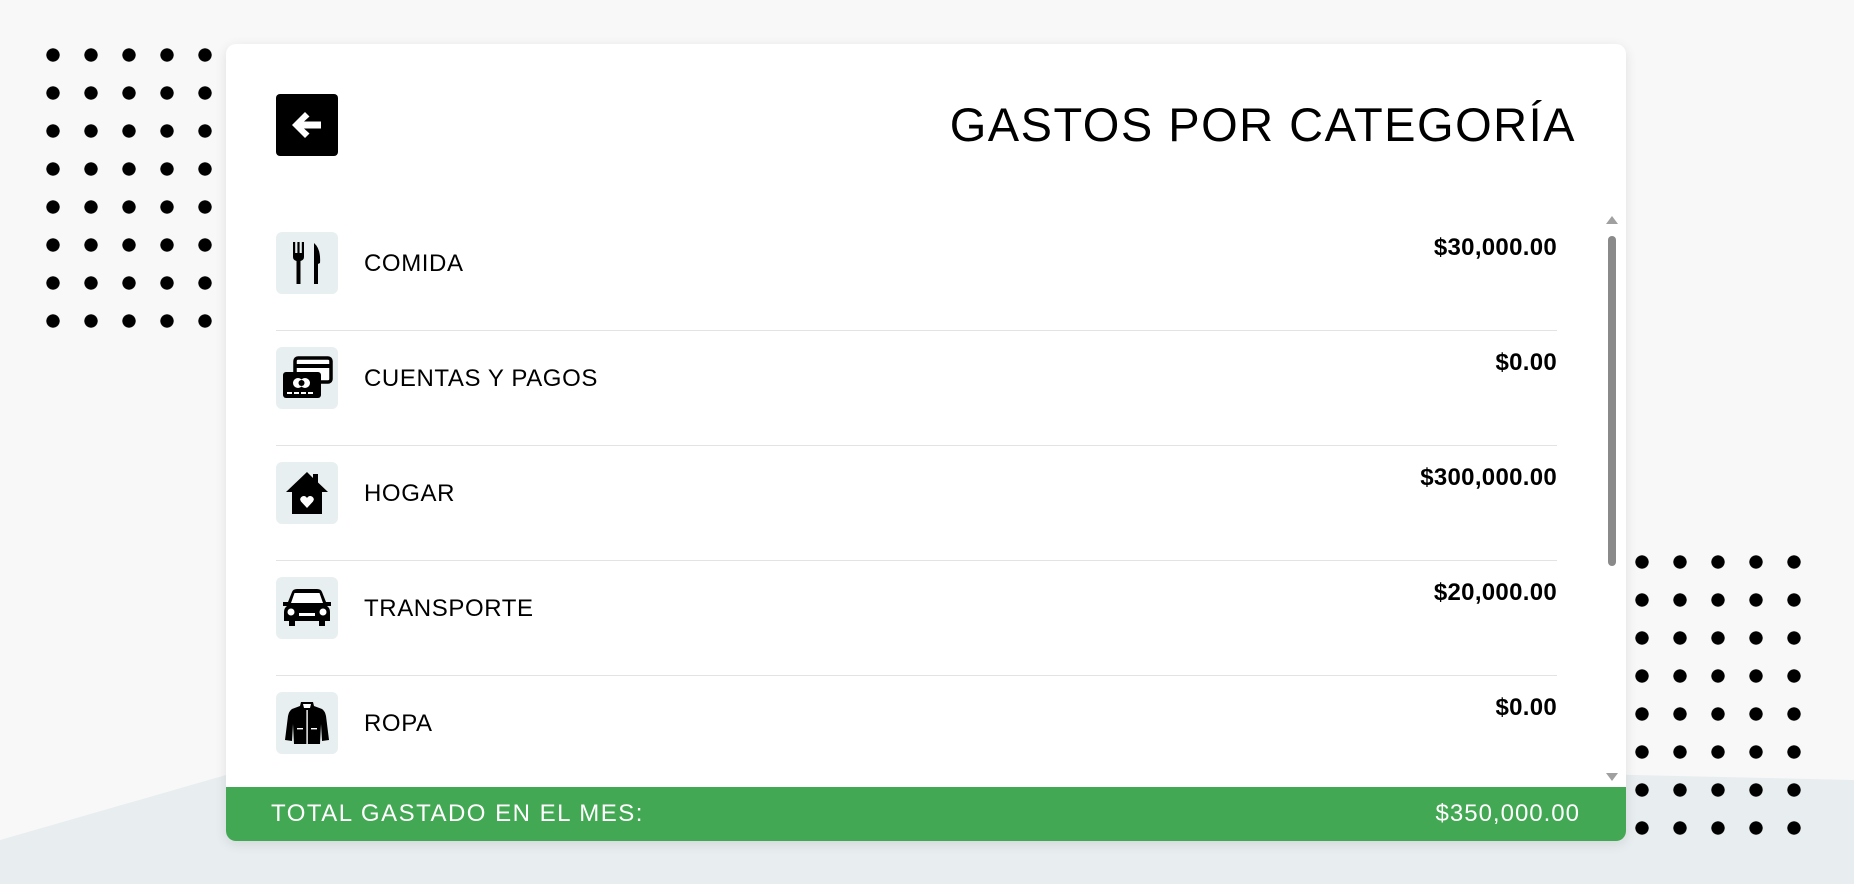 Image resolution: width=1854 pixels, height=884 pixels. Describe the element at coordinates (916, 733) in the screenshot. I see `category-row-ropa: ROPA $0.00` at that location.